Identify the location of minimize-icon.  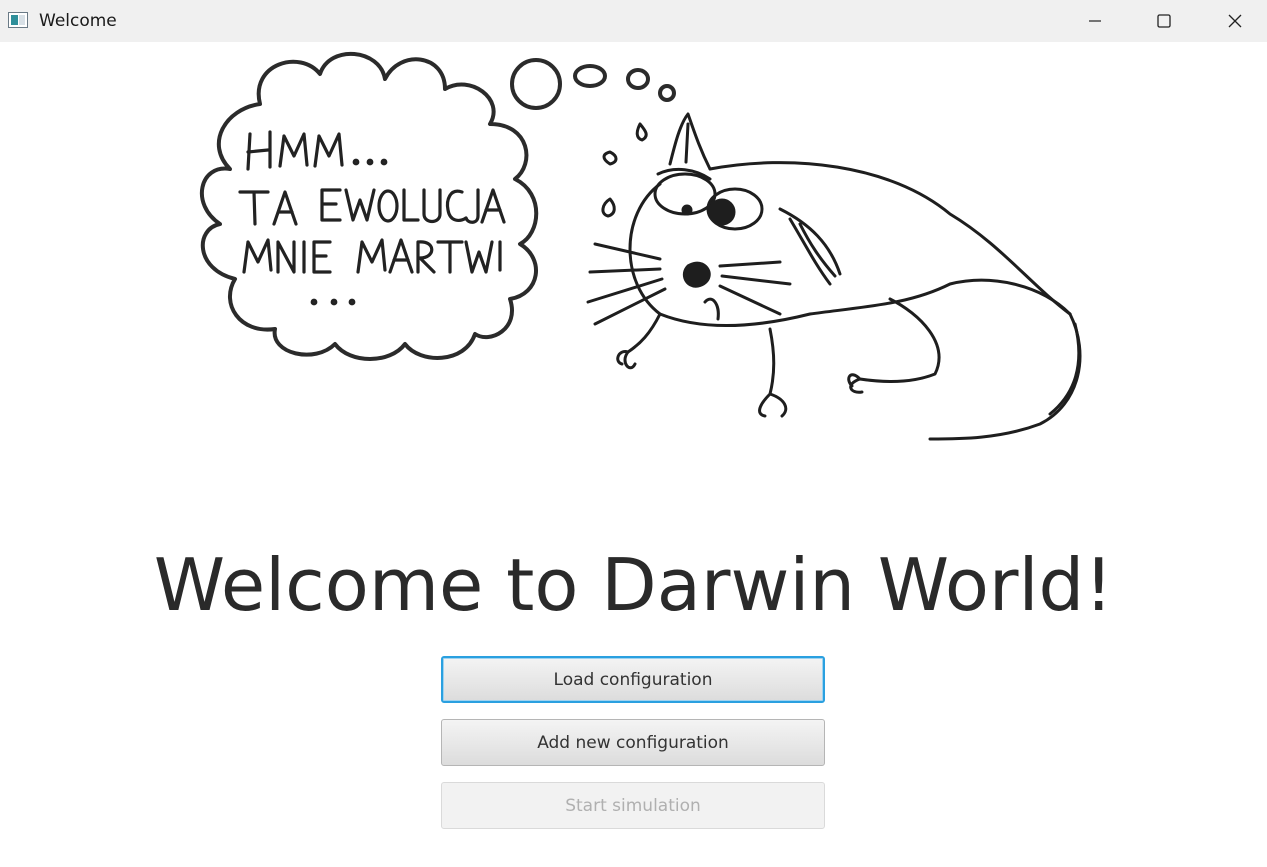
(1095, 21).